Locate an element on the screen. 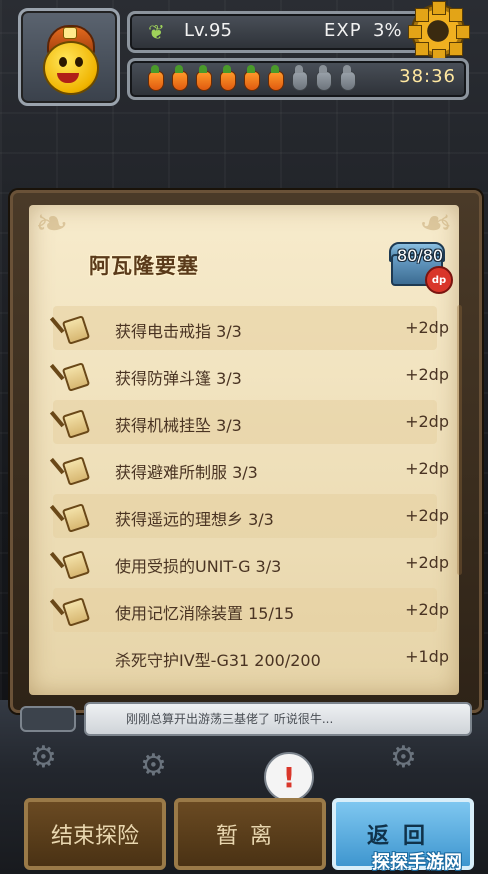  quest-scrollbar is located at coordinates (459, 440).